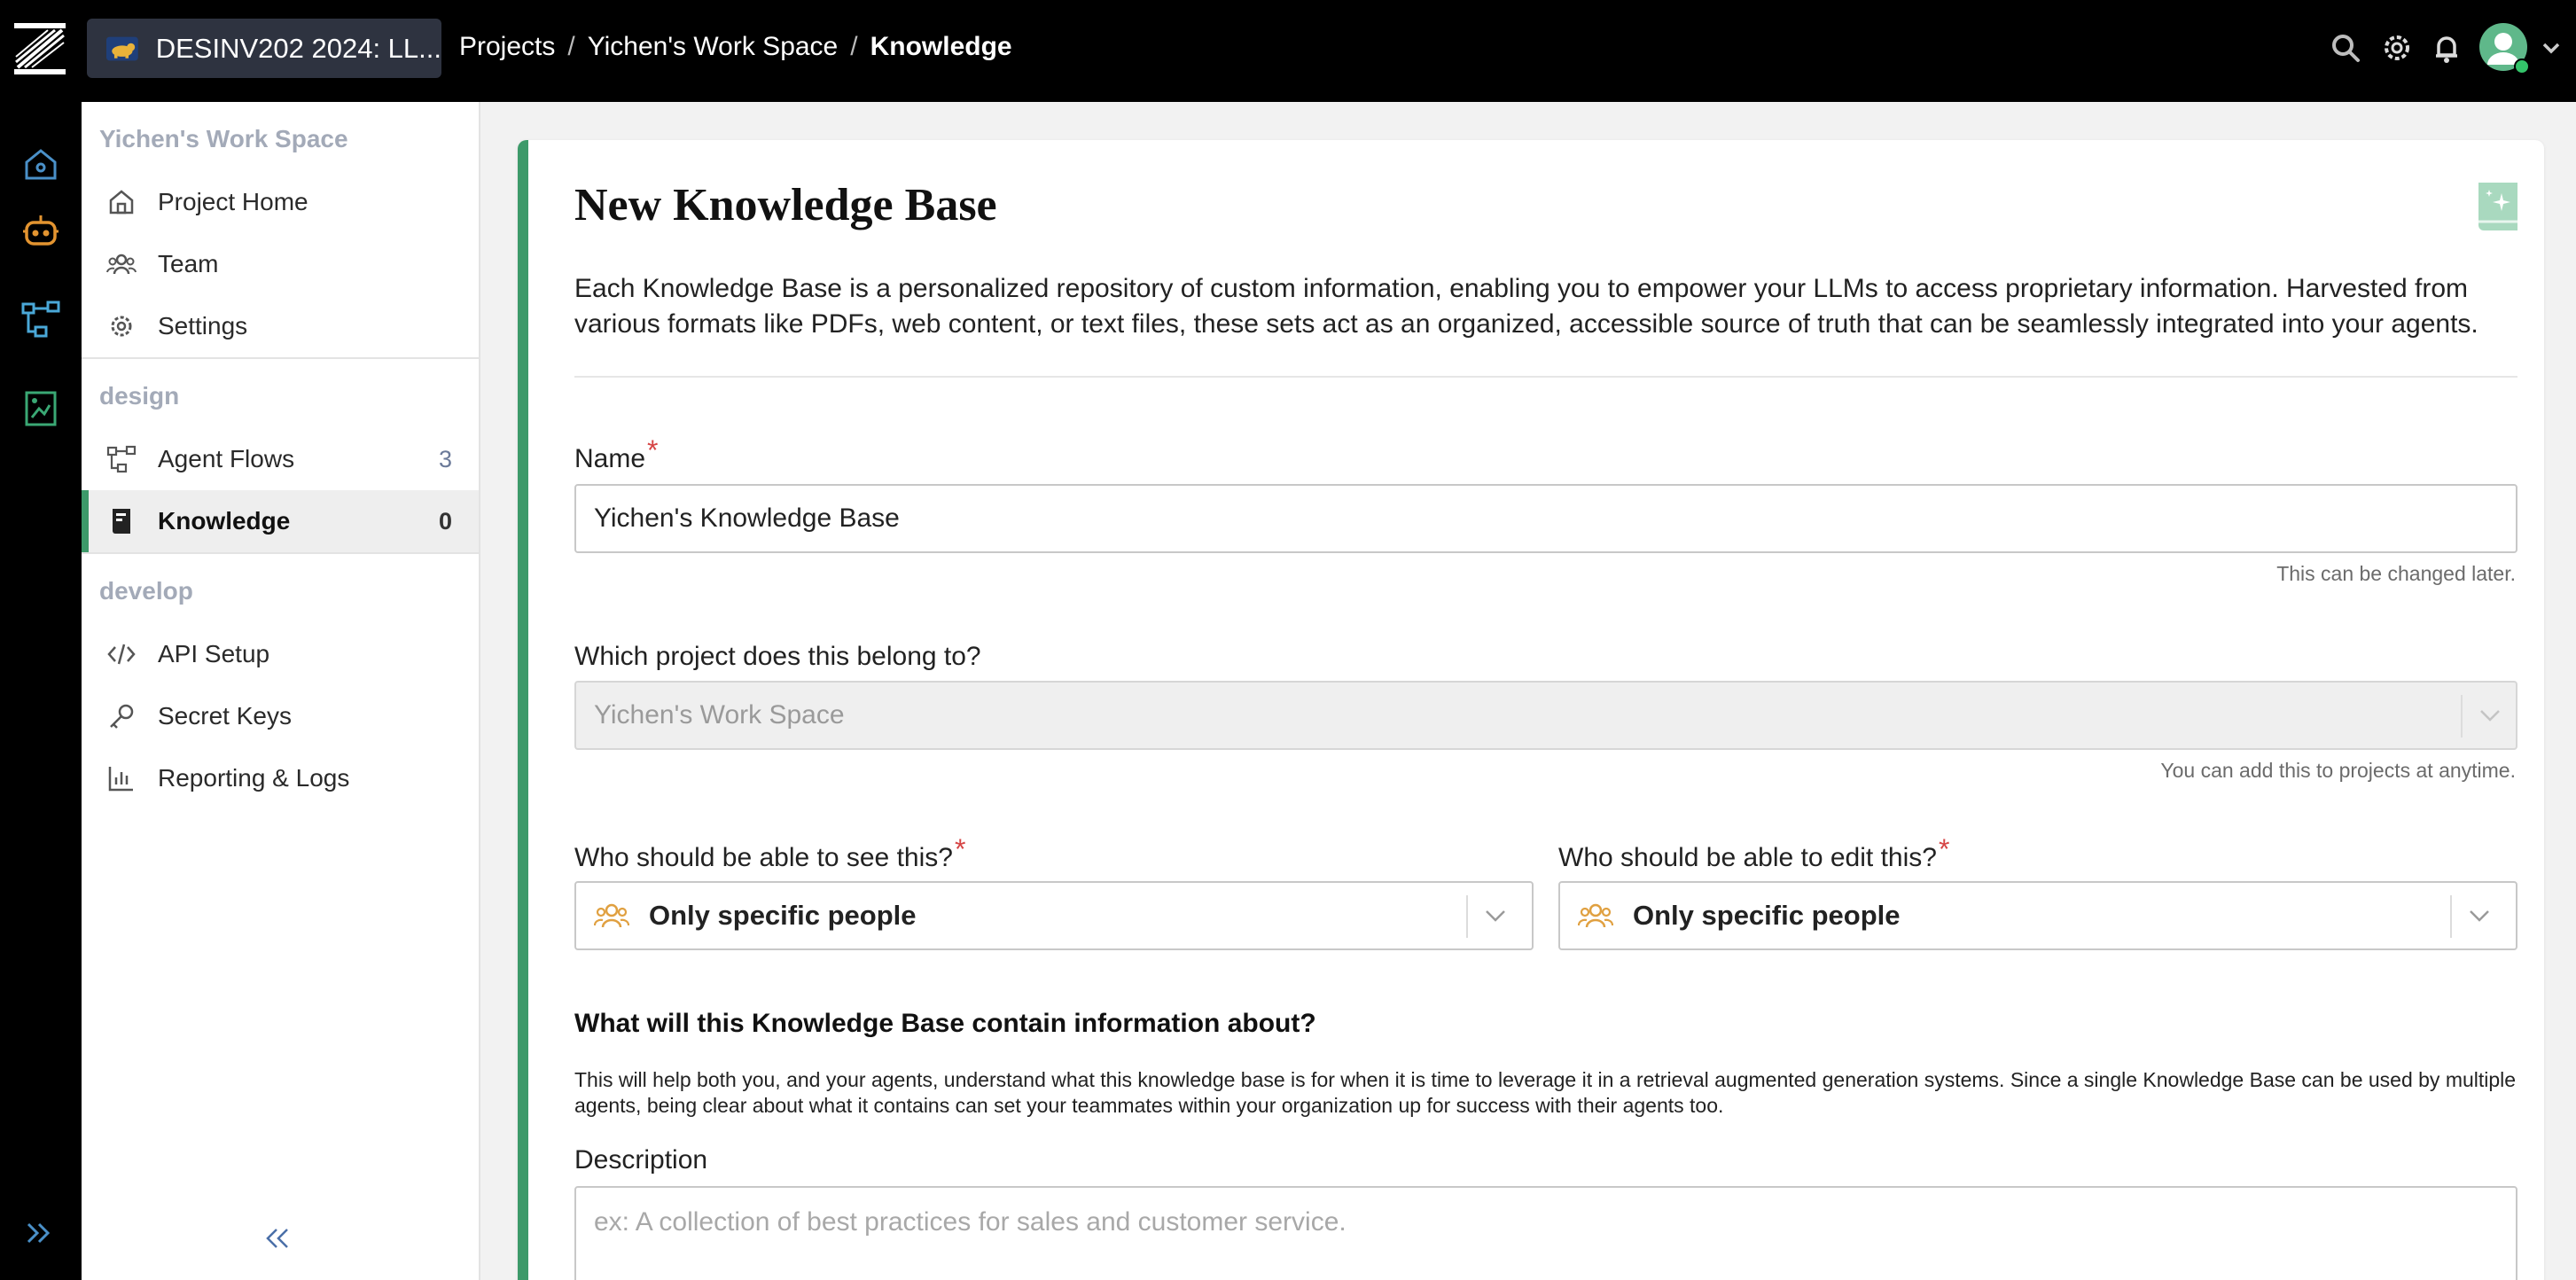 This screenshot has width=2576, height=1280. I want to click on sidebar-item-label: Reporting & Logs, so click(254, 778).